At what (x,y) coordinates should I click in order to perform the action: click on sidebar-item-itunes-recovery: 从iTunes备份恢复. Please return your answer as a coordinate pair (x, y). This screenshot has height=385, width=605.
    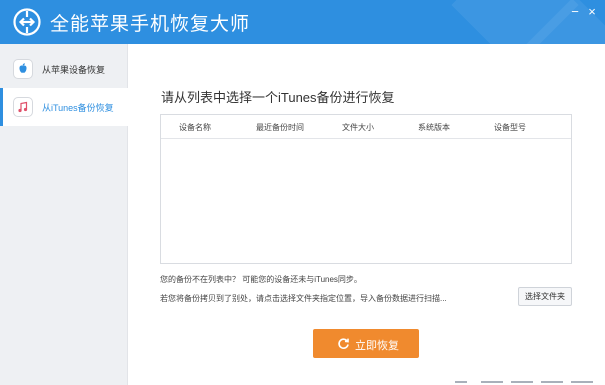
    Looking at the image, I should click on (64, 107).